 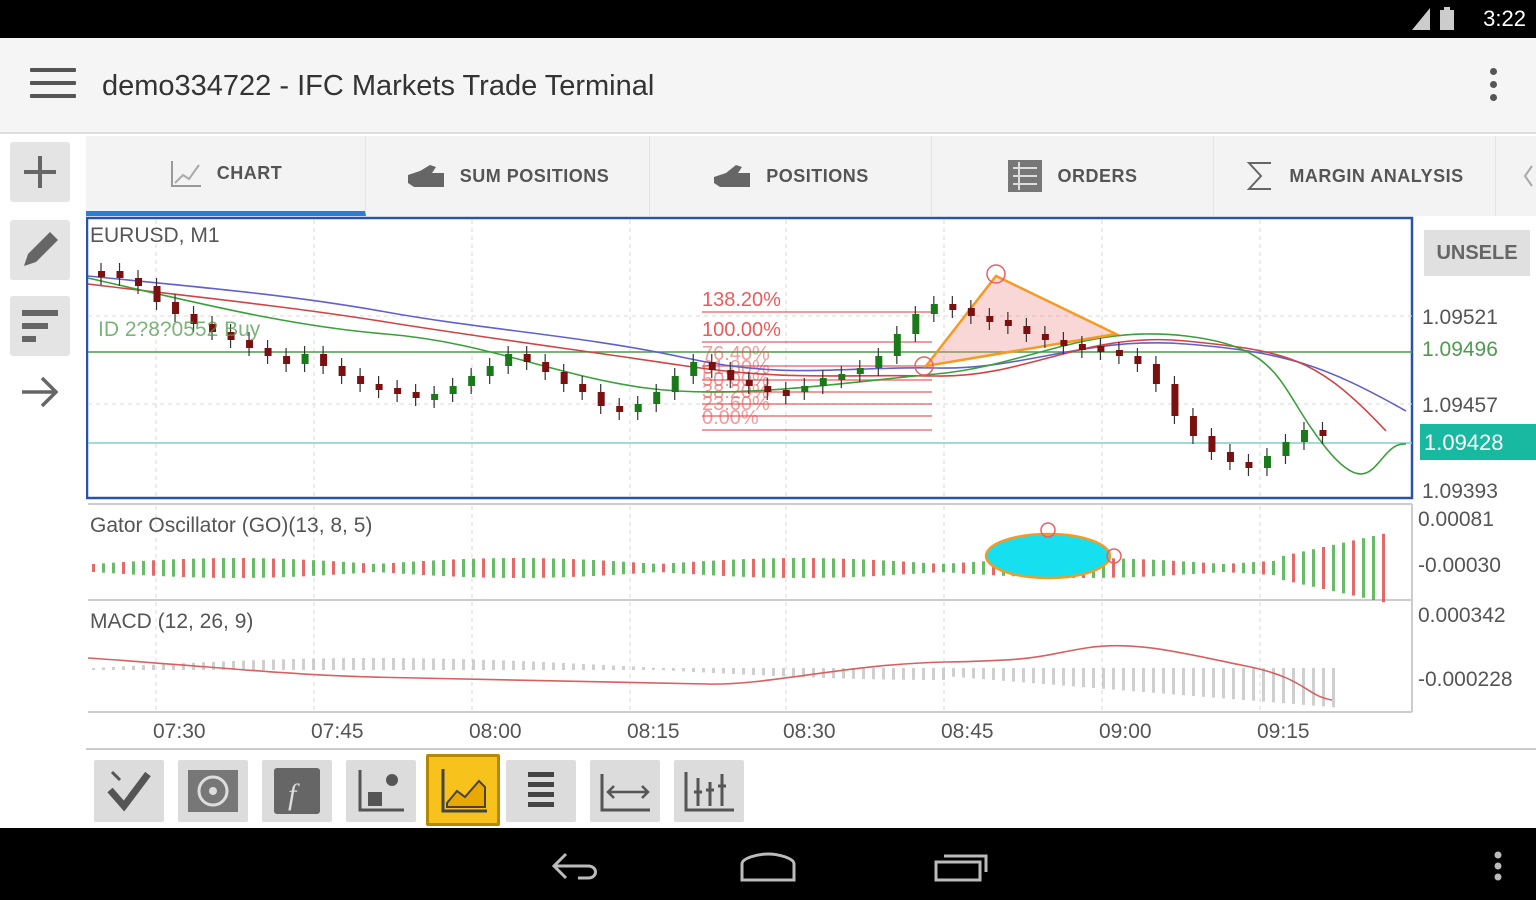 What do you see at coordinates (1495, 86) in the screenshot?
I see `overflow-menu-icon` at bounding box center [1495, 86].